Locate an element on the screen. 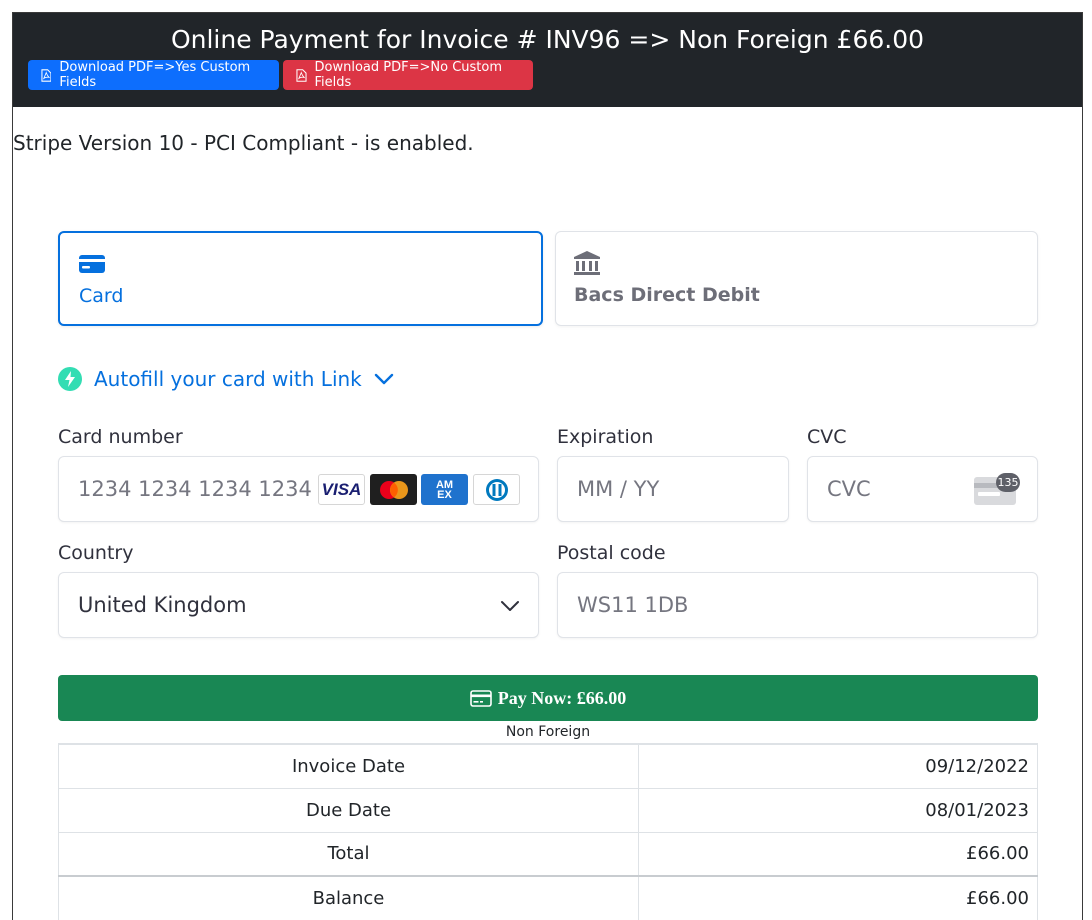 Image resolution: width=1092 pixels, height=920 pixels. table-row: Invoice Date 09/12/2022 is located at coordinates (548, 766).